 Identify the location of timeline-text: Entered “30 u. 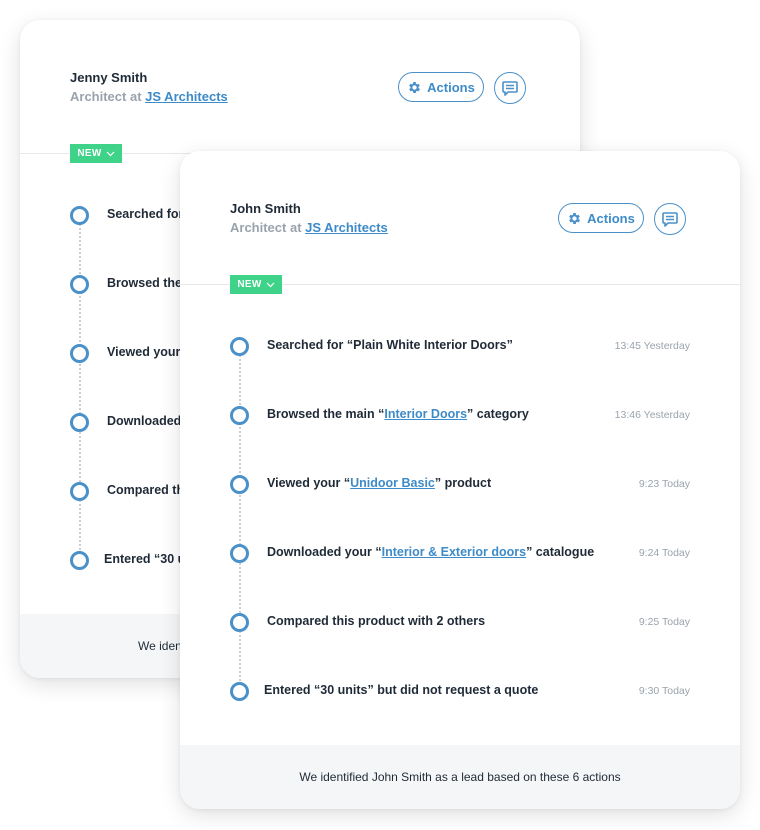
(145, 559).